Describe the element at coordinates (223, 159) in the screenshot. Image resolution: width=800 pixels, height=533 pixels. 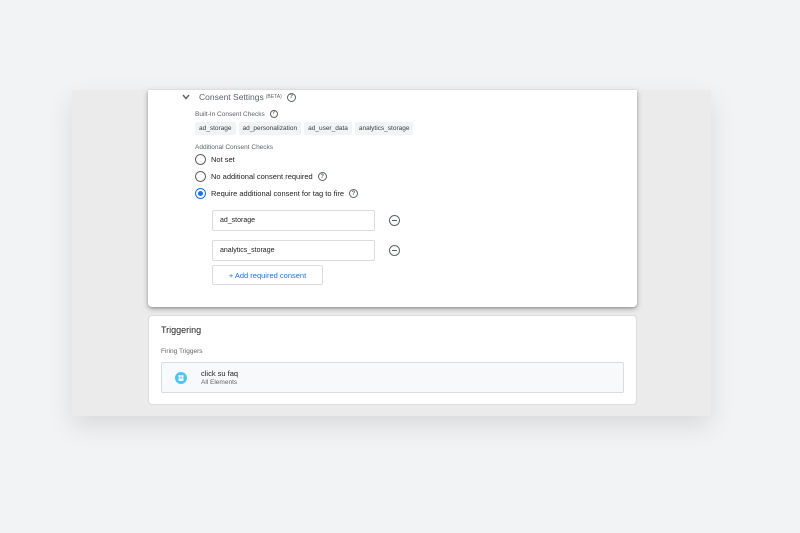
I see `radio-label: Not set` at that location.